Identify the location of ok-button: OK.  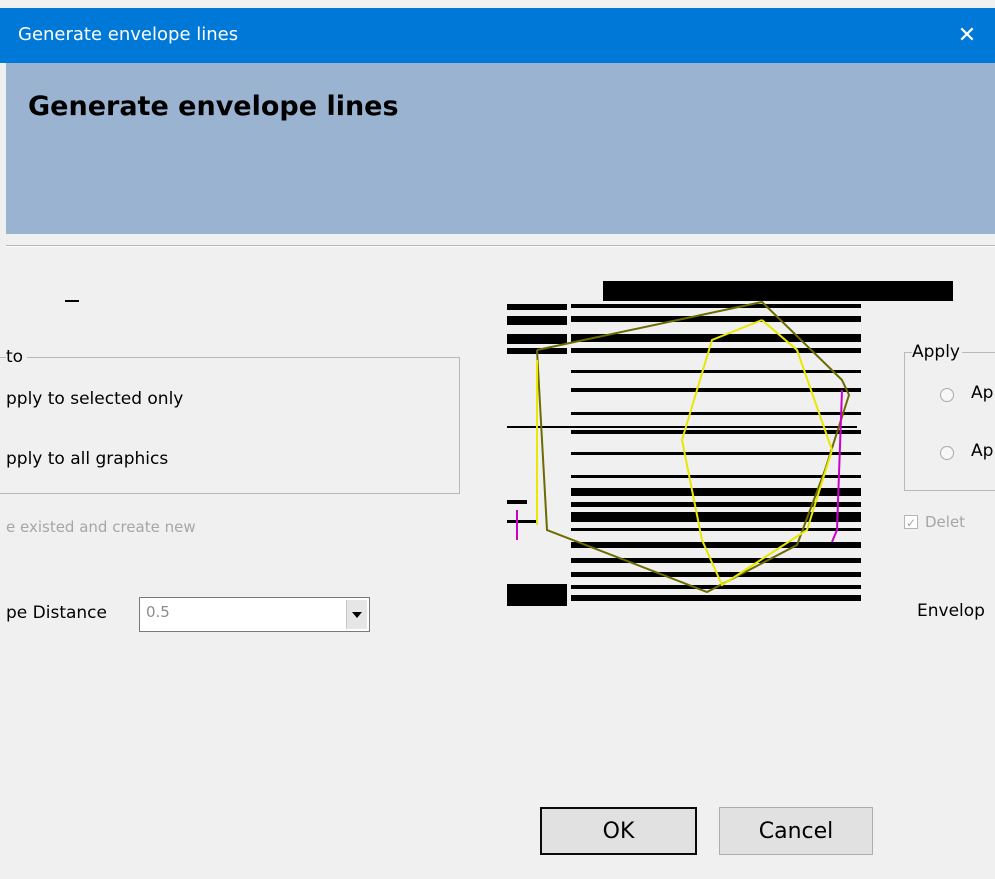
(618, 831).